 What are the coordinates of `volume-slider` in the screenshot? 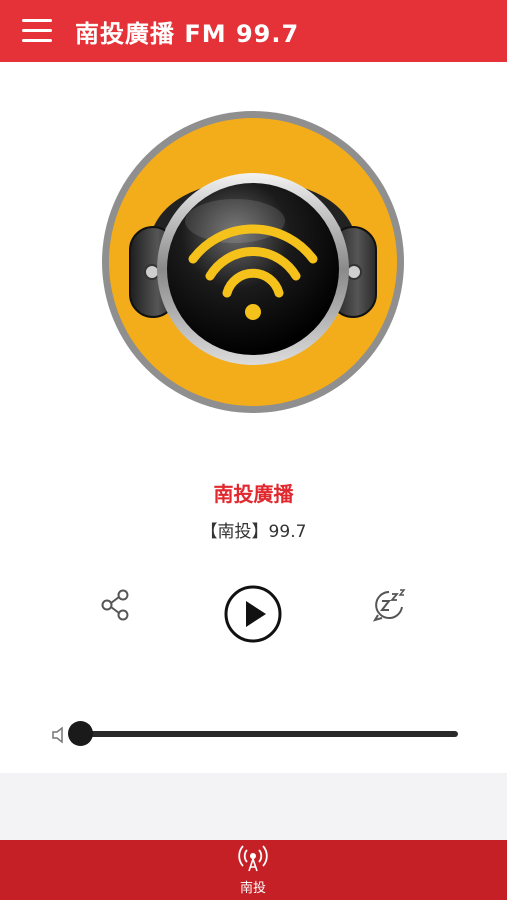 It's located at (269, 734).